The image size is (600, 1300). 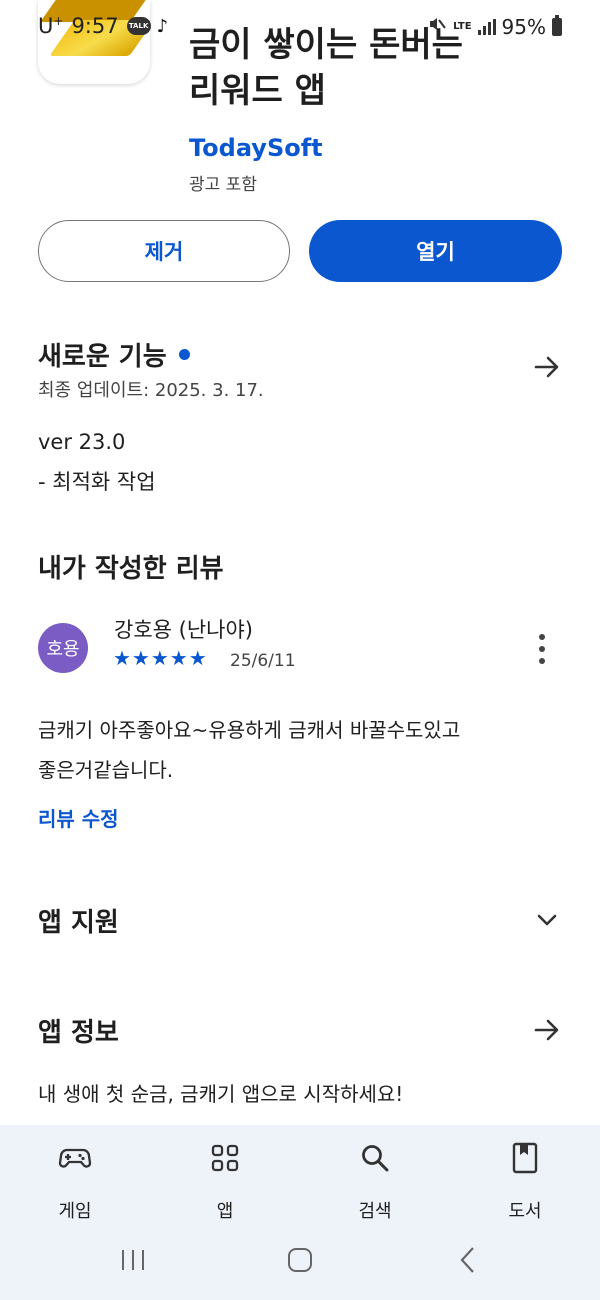 What do you see at coordinates (82, 442) in the screenshot?
I see `version-text: ver 23.0` at bounding box center [82, 442].